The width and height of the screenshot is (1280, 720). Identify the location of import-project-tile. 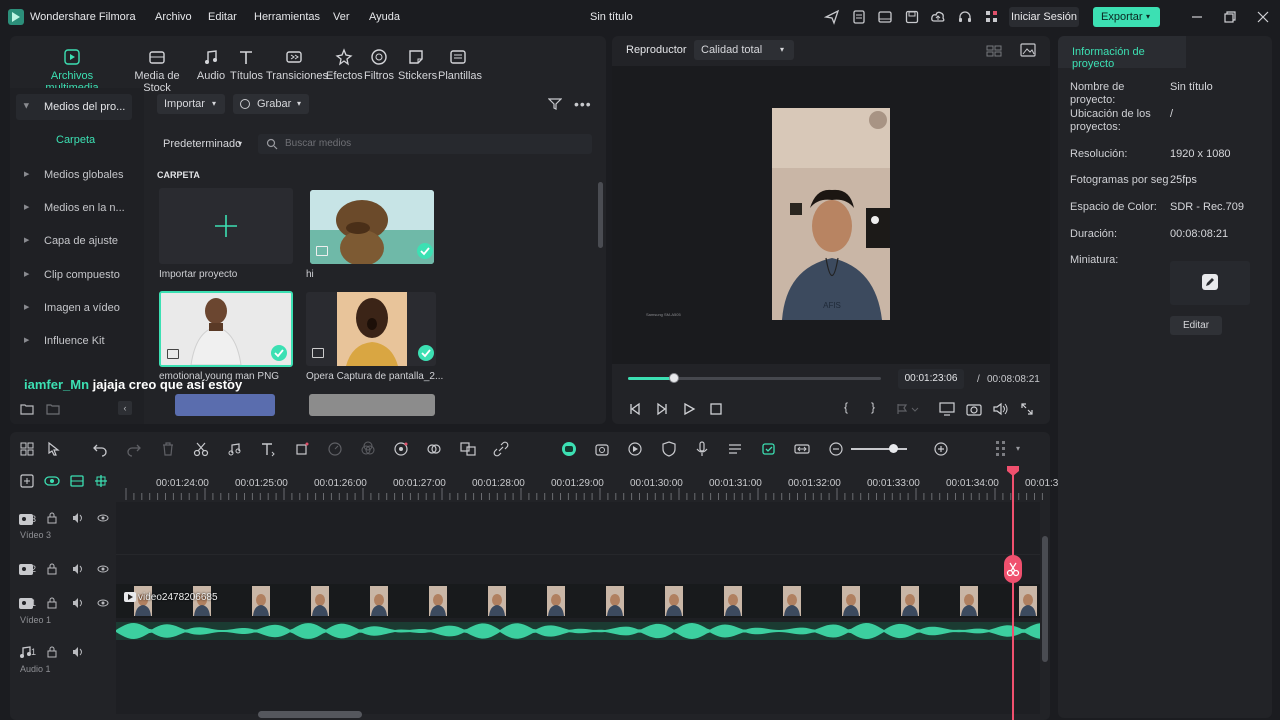
(226, 226).